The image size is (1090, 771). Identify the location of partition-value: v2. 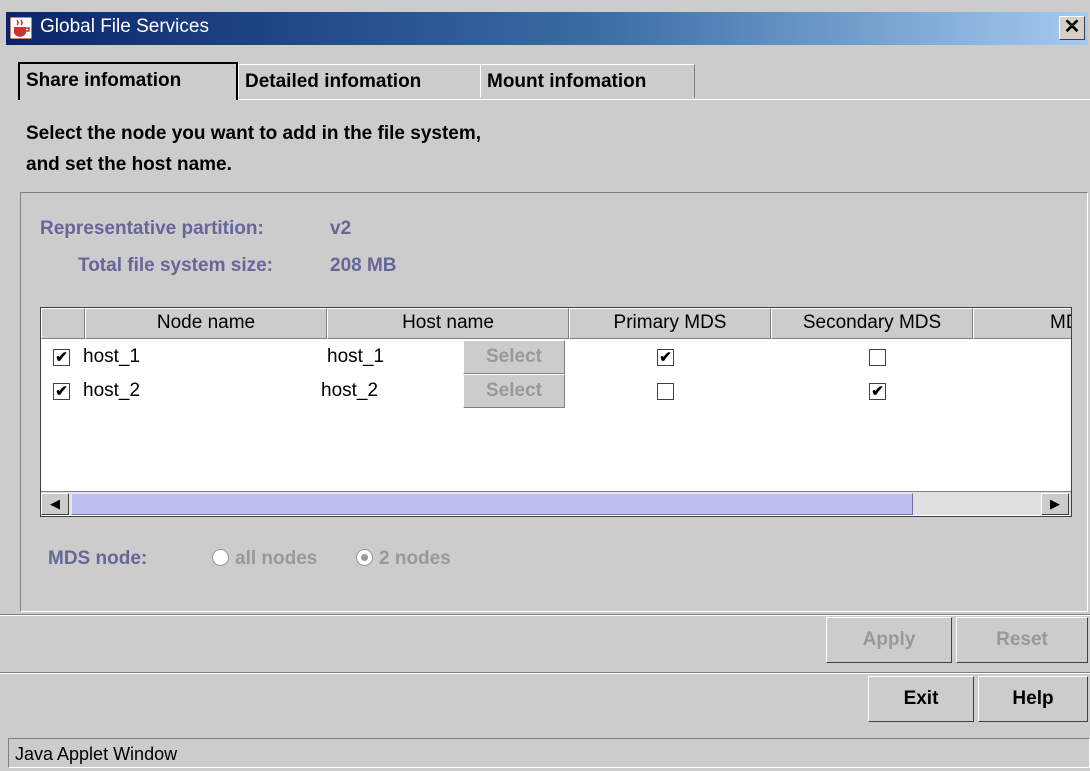
(341, 228).